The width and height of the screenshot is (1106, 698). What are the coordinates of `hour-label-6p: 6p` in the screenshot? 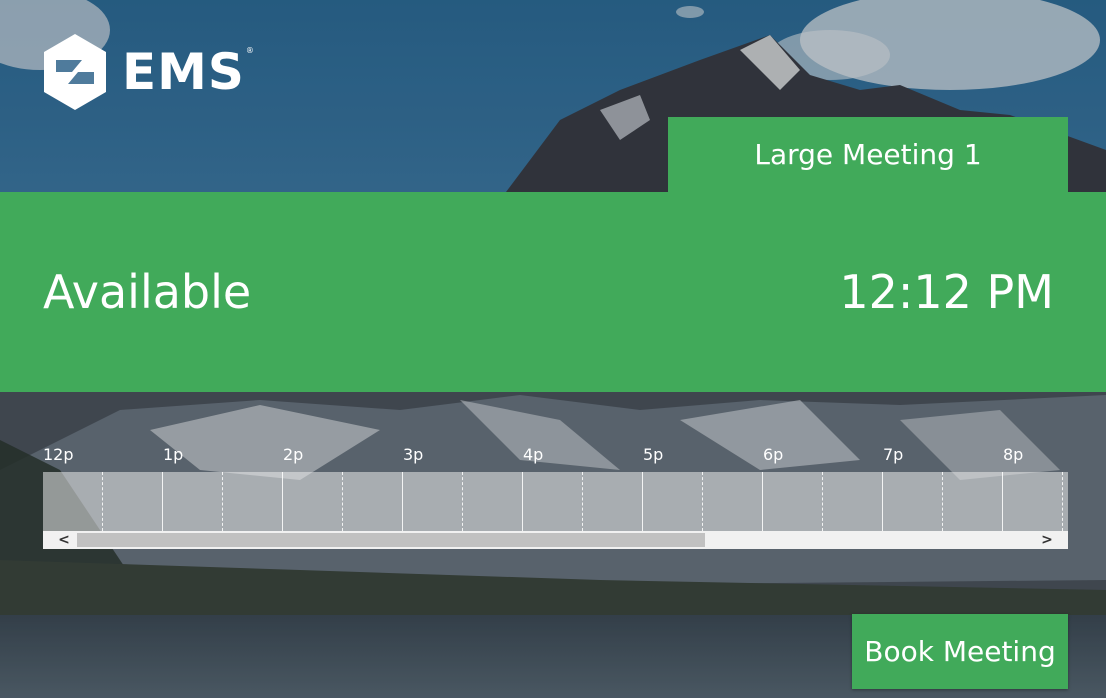 It's located at (773, 454).